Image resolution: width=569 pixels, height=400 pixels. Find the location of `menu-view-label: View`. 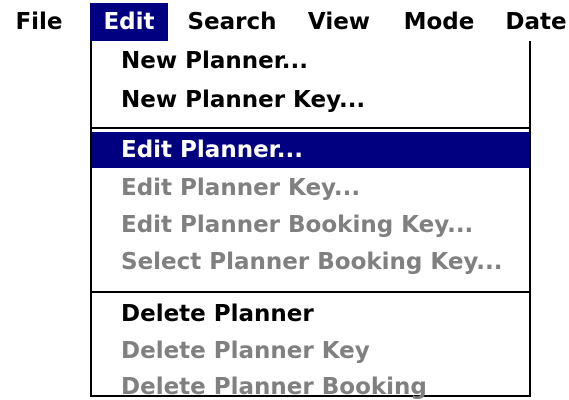

menu-view-label: View is located at coordinates (339, 22).